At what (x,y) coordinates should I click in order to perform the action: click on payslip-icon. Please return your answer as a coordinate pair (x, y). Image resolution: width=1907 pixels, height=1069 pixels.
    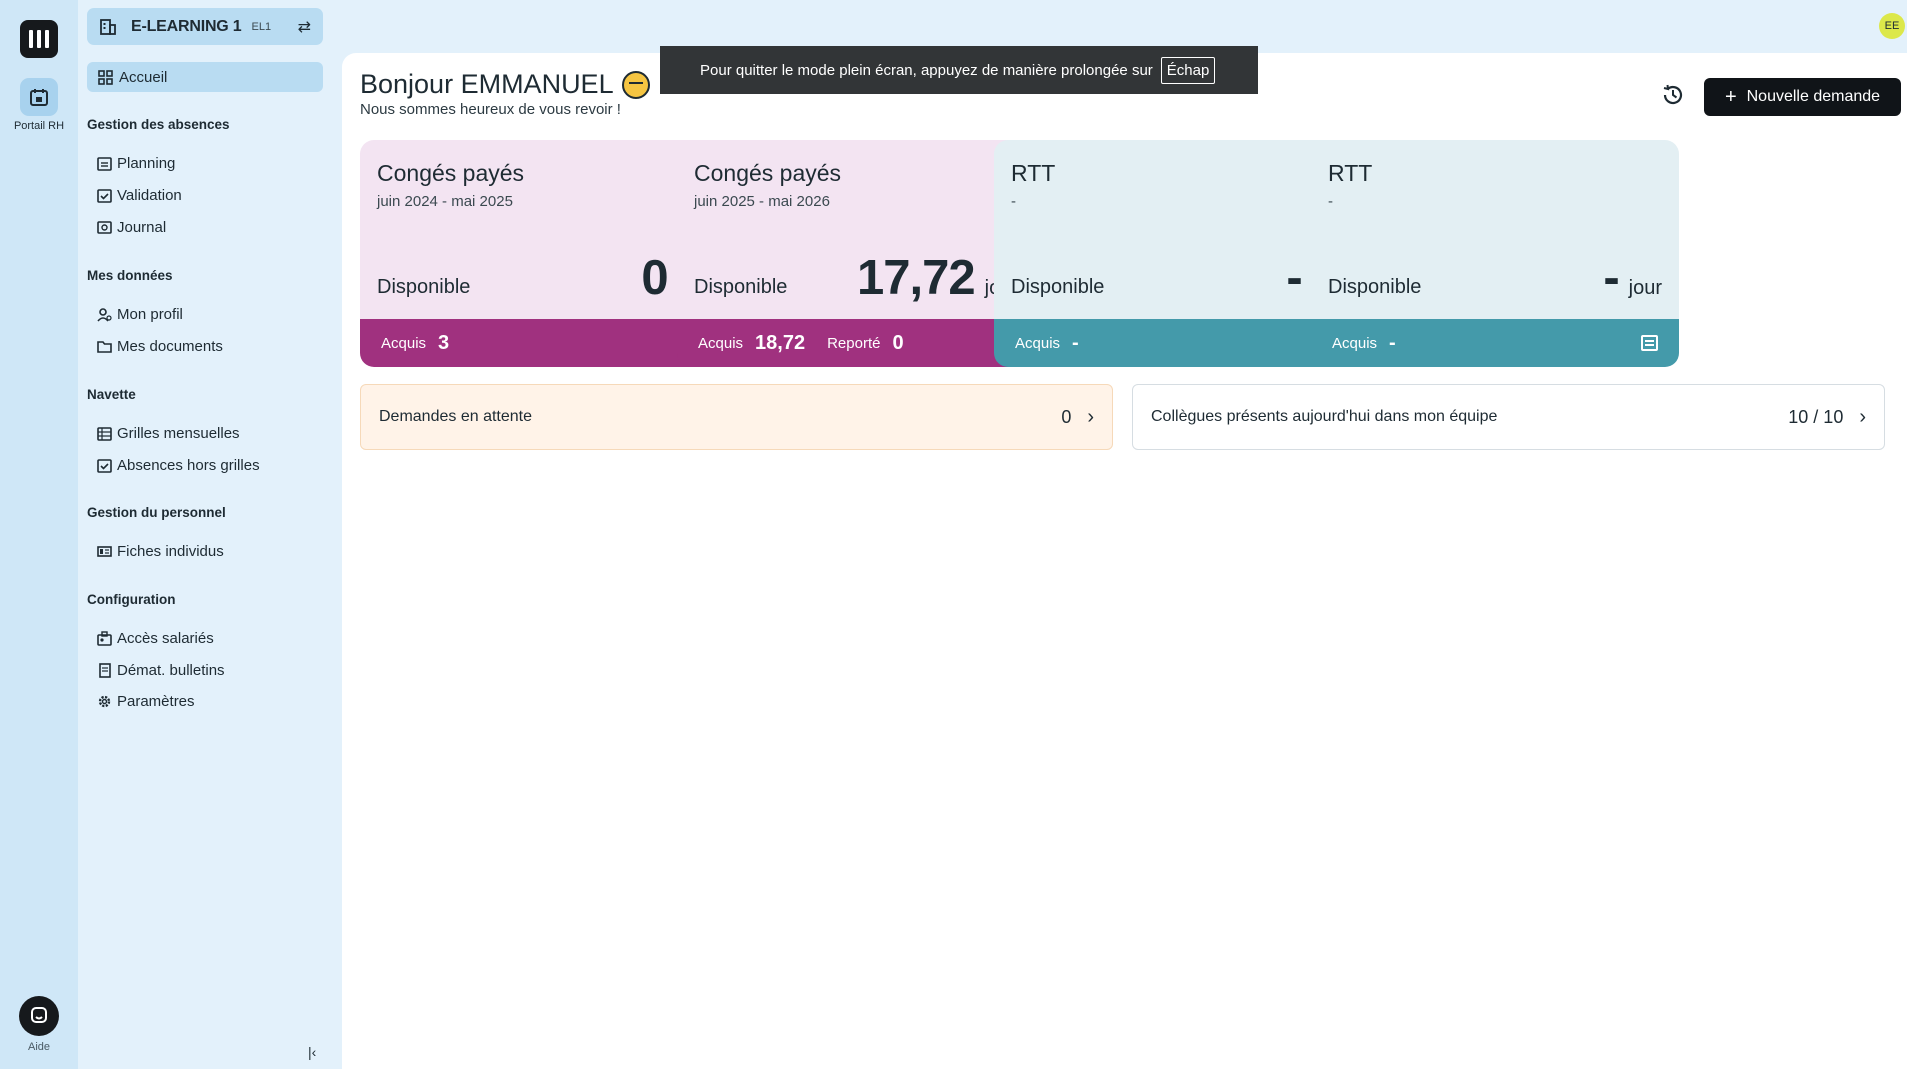
    Looking at the image, I should click on (104, 670).